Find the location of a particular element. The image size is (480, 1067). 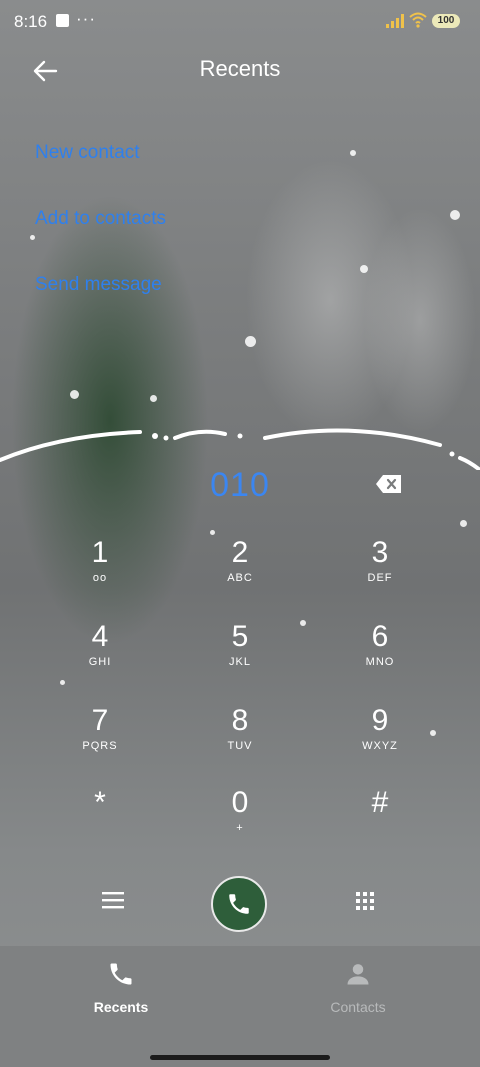

more-notifications-icon: ··· is located at coordinates (86, 18).